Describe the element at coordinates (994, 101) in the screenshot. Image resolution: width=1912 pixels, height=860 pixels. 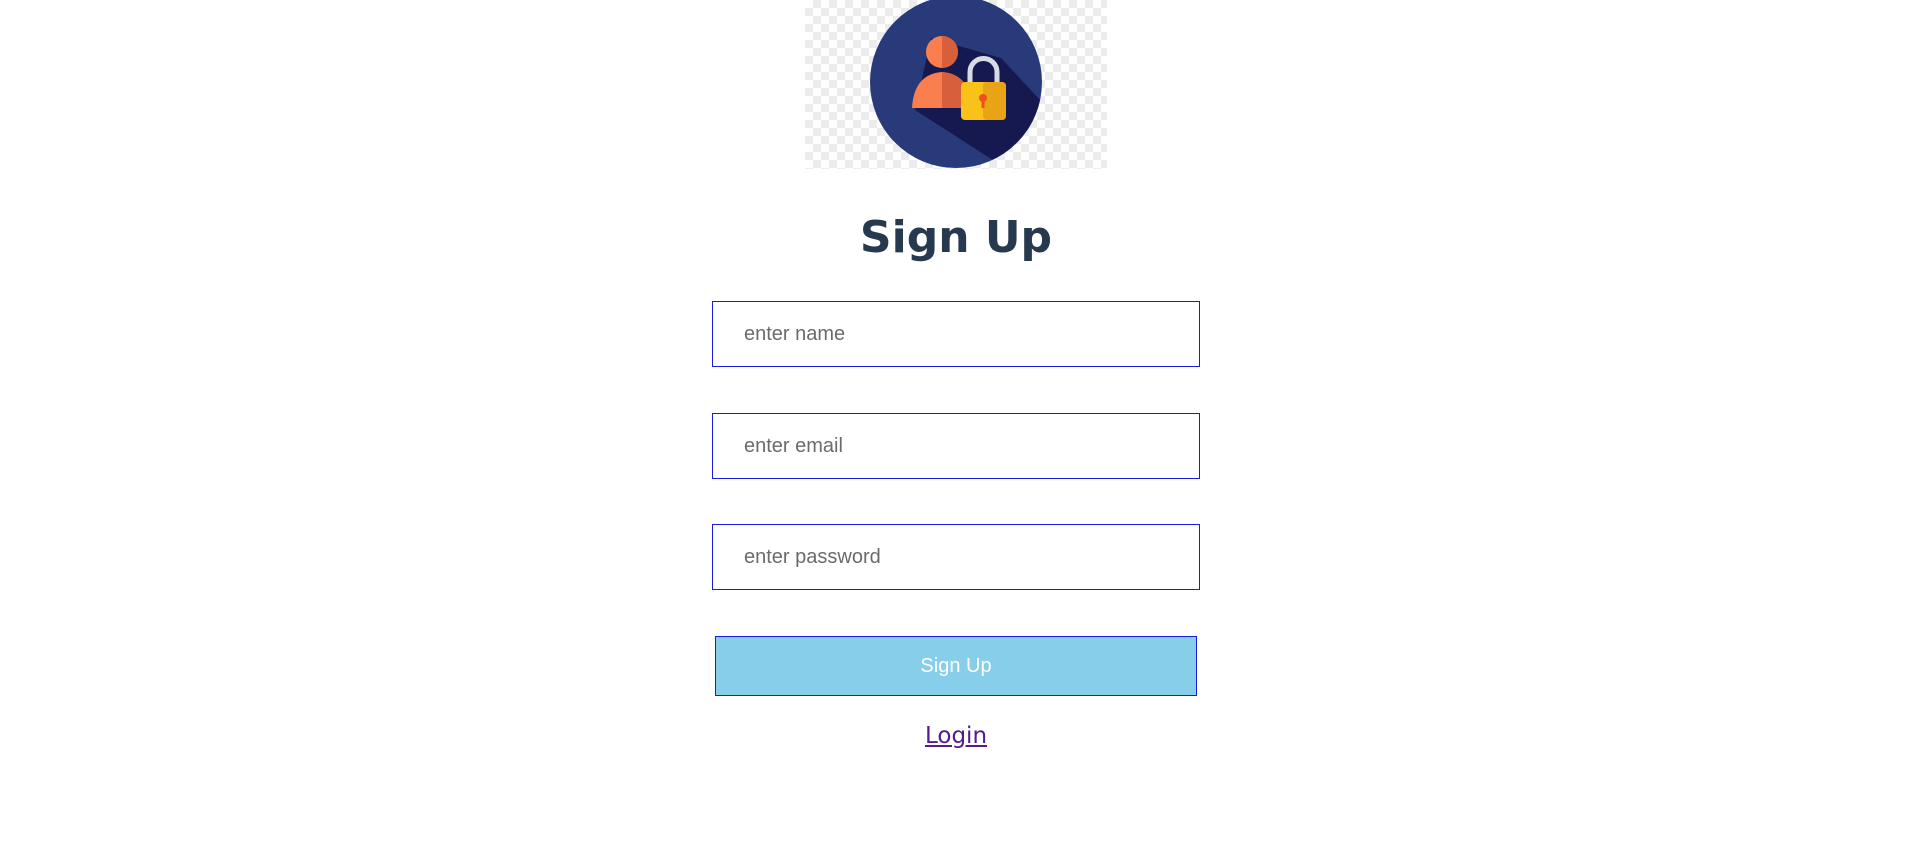
I see `lock-body-shade` at that location.